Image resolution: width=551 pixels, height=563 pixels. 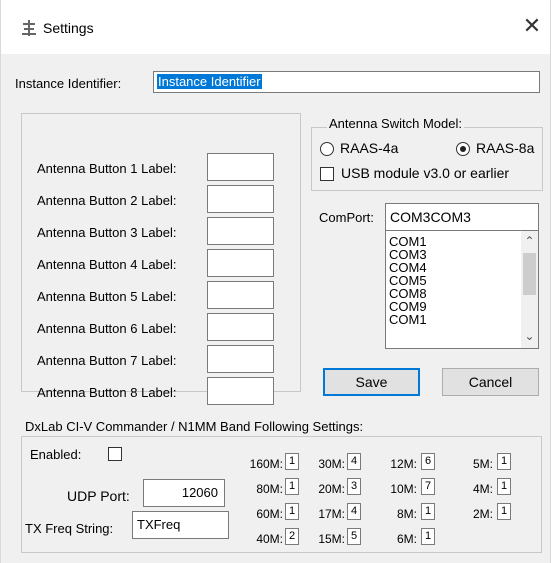 I want to click on scroll-down-icon: ⌄, so click(x=529, y=336).